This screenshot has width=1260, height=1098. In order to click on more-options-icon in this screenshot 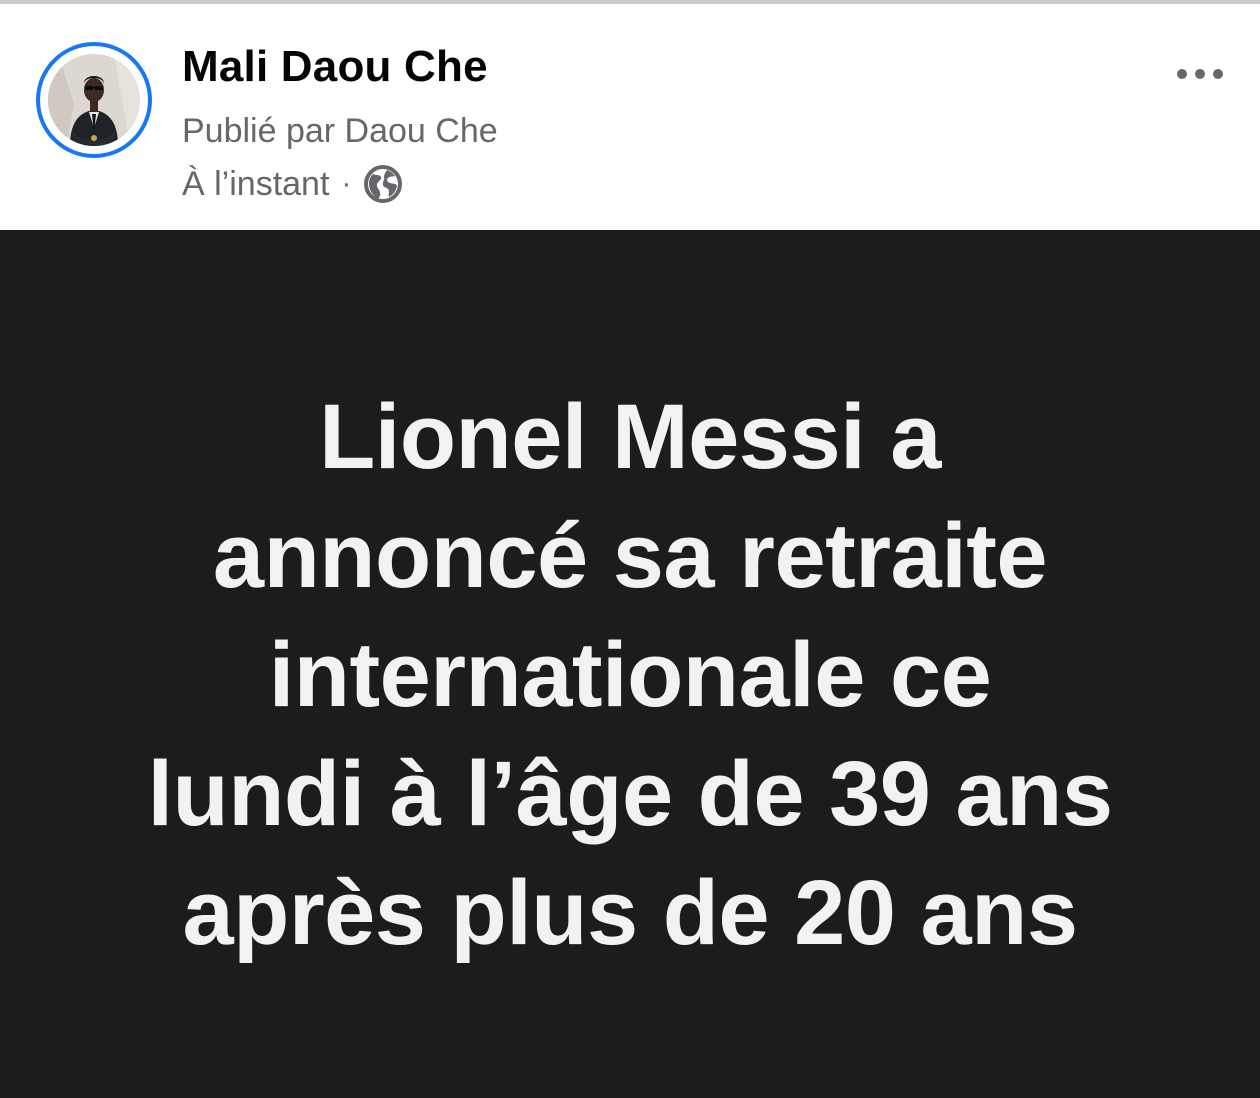, I will do `click(1200, 74)`.